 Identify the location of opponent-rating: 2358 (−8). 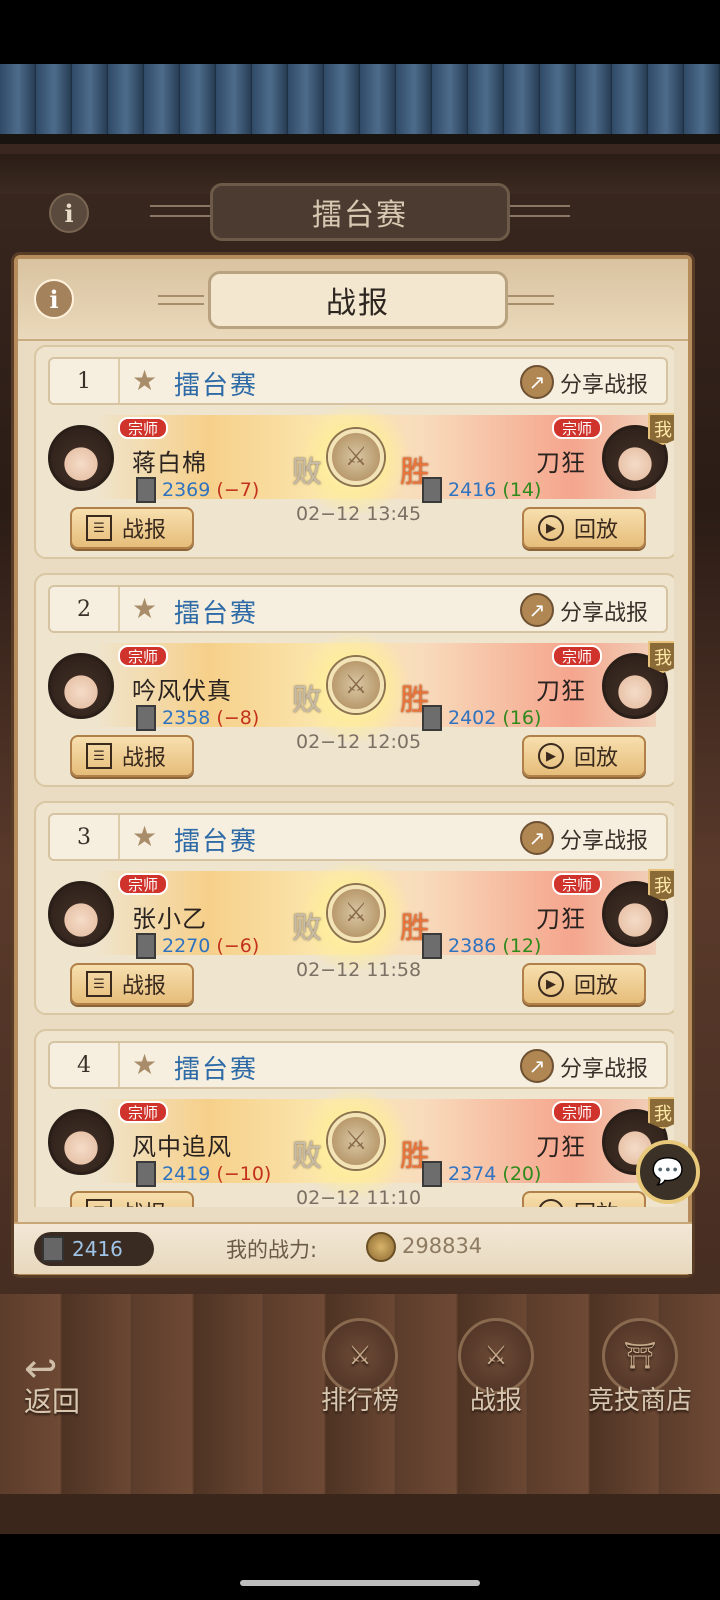
(210, 718).